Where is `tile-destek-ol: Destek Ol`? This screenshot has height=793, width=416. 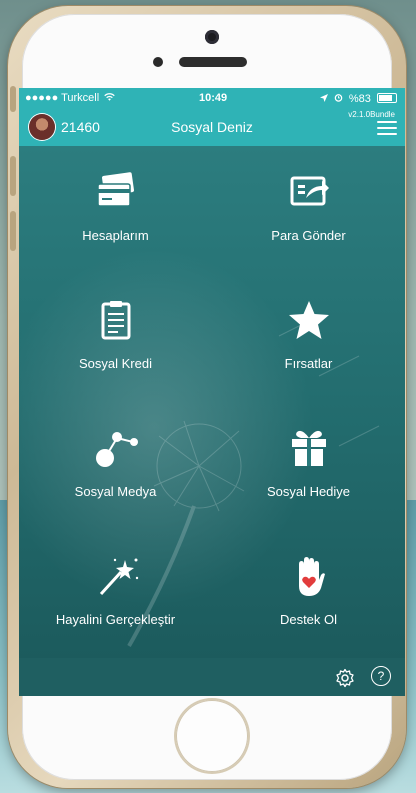 tile-destek-ol: Destek Ol is located at coordinates (308, 594).